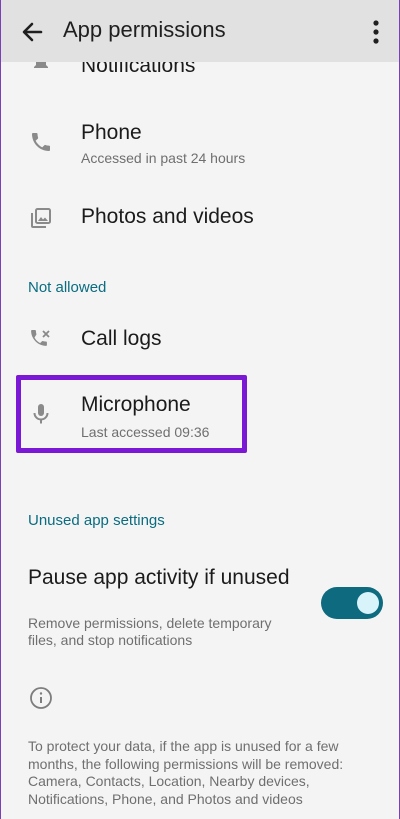 The width and height of the screenshot is (400, 819). What do you see at coordinates (111, 132) in the screenshot?
I see `row-title: Phone` at bounding box center [111, 132].